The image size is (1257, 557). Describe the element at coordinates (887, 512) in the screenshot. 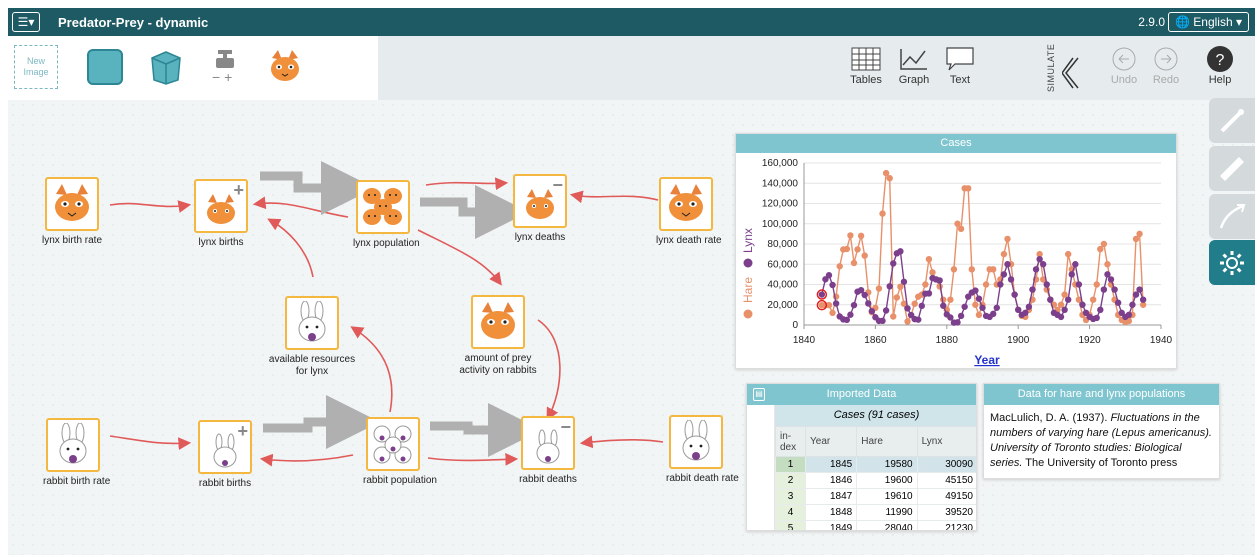

I see `table-cell: 11990` at that location.